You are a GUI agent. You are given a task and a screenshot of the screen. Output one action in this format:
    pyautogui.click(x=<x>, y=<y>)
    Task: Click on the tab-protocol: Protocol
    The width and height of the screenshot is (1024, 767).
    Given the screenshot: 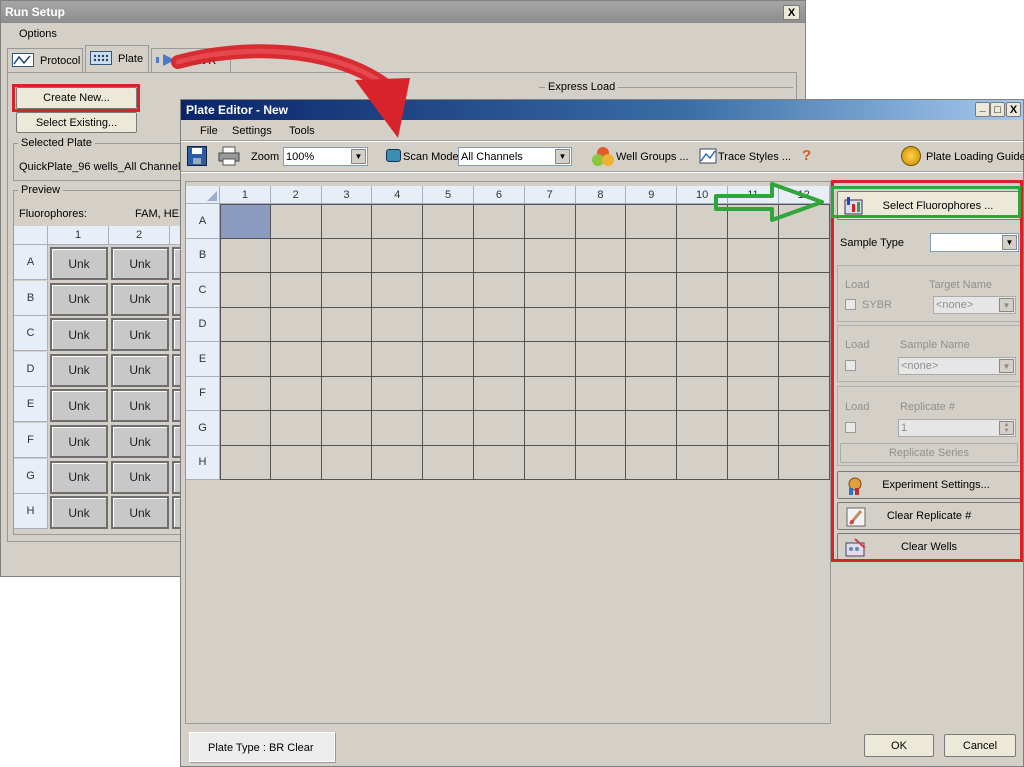 What is the action you would take?
    pyautogui.click(x=45, y=60)
    